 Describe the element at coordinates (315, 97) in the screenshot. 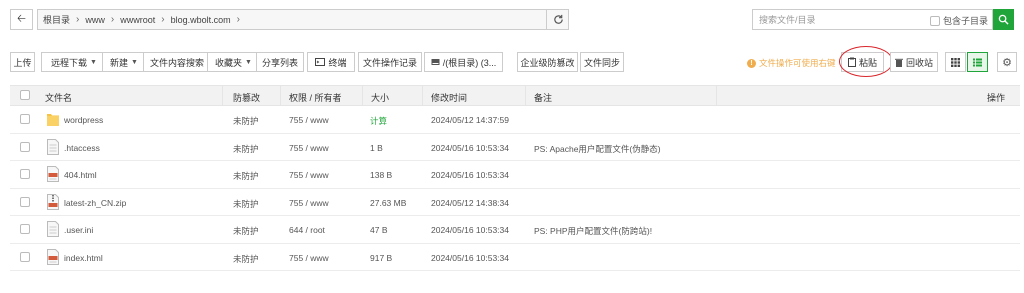

I see `header-permission: 权限 / 所有者` at that location.